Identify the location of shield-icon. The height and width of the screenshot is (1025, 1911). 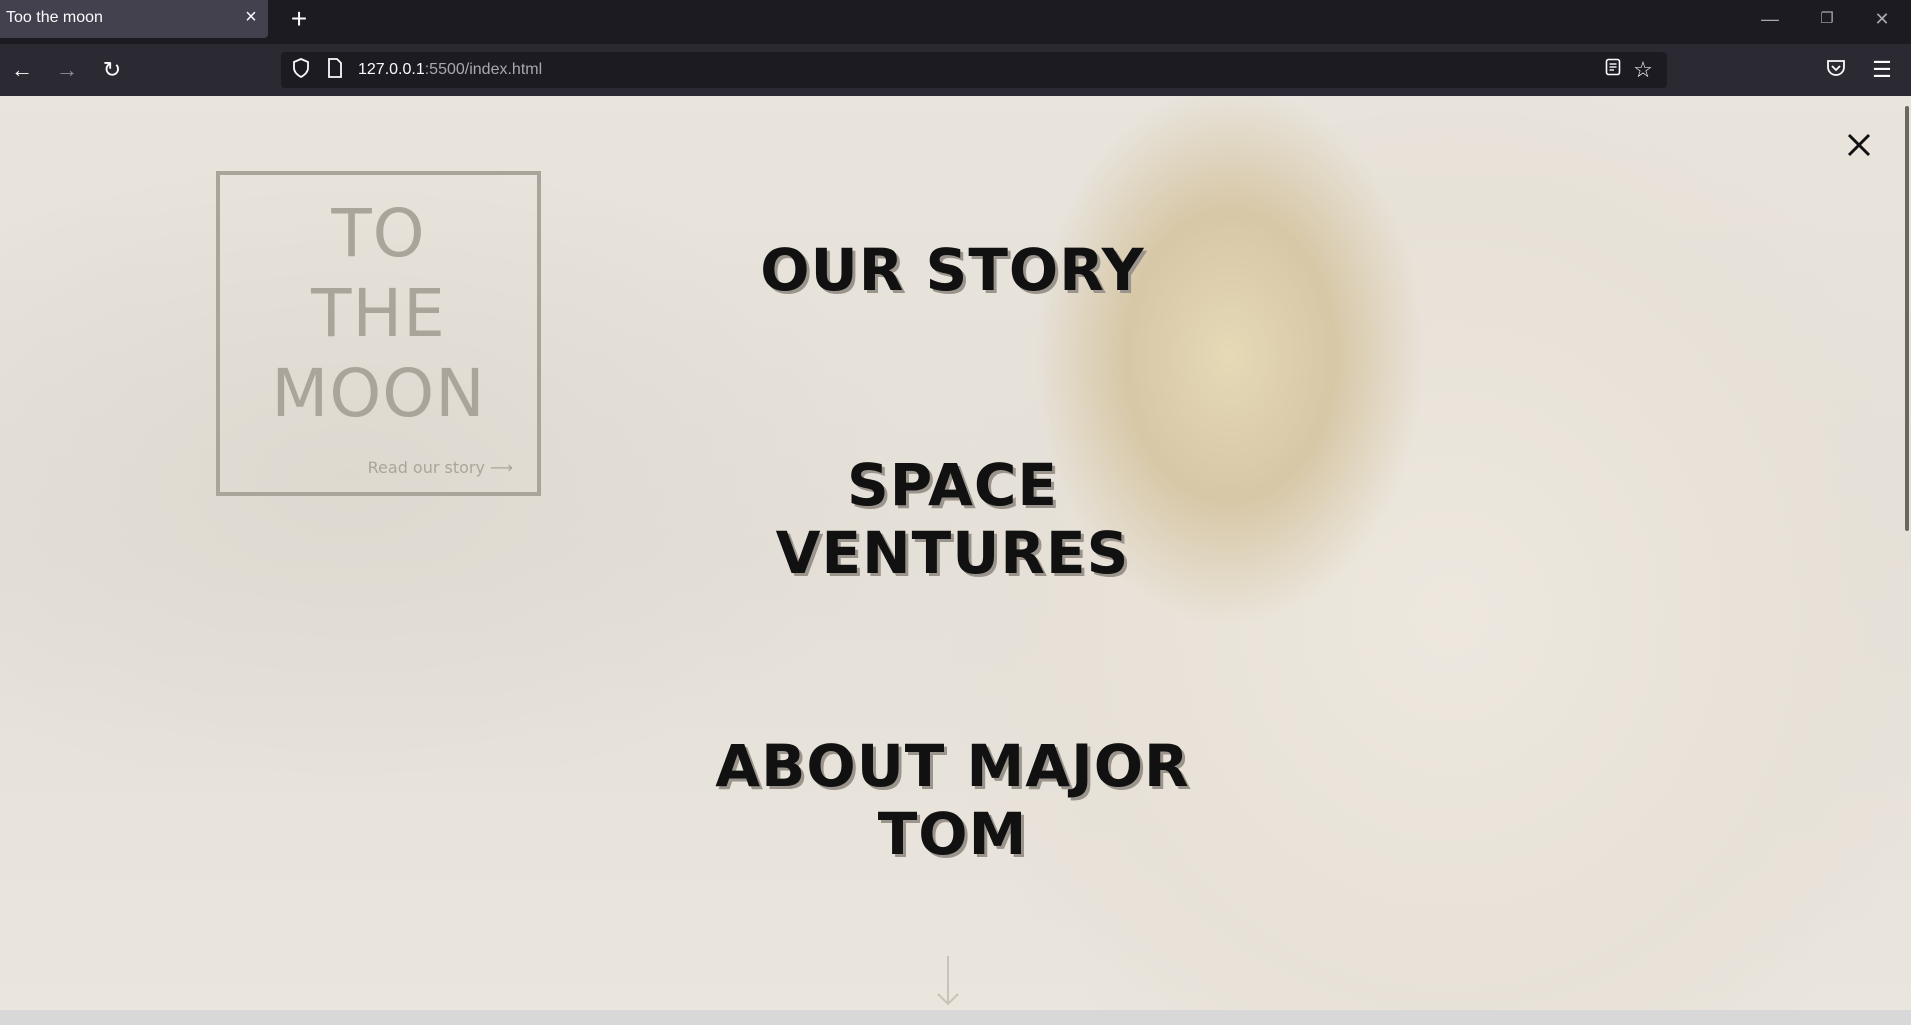
(301, 70).